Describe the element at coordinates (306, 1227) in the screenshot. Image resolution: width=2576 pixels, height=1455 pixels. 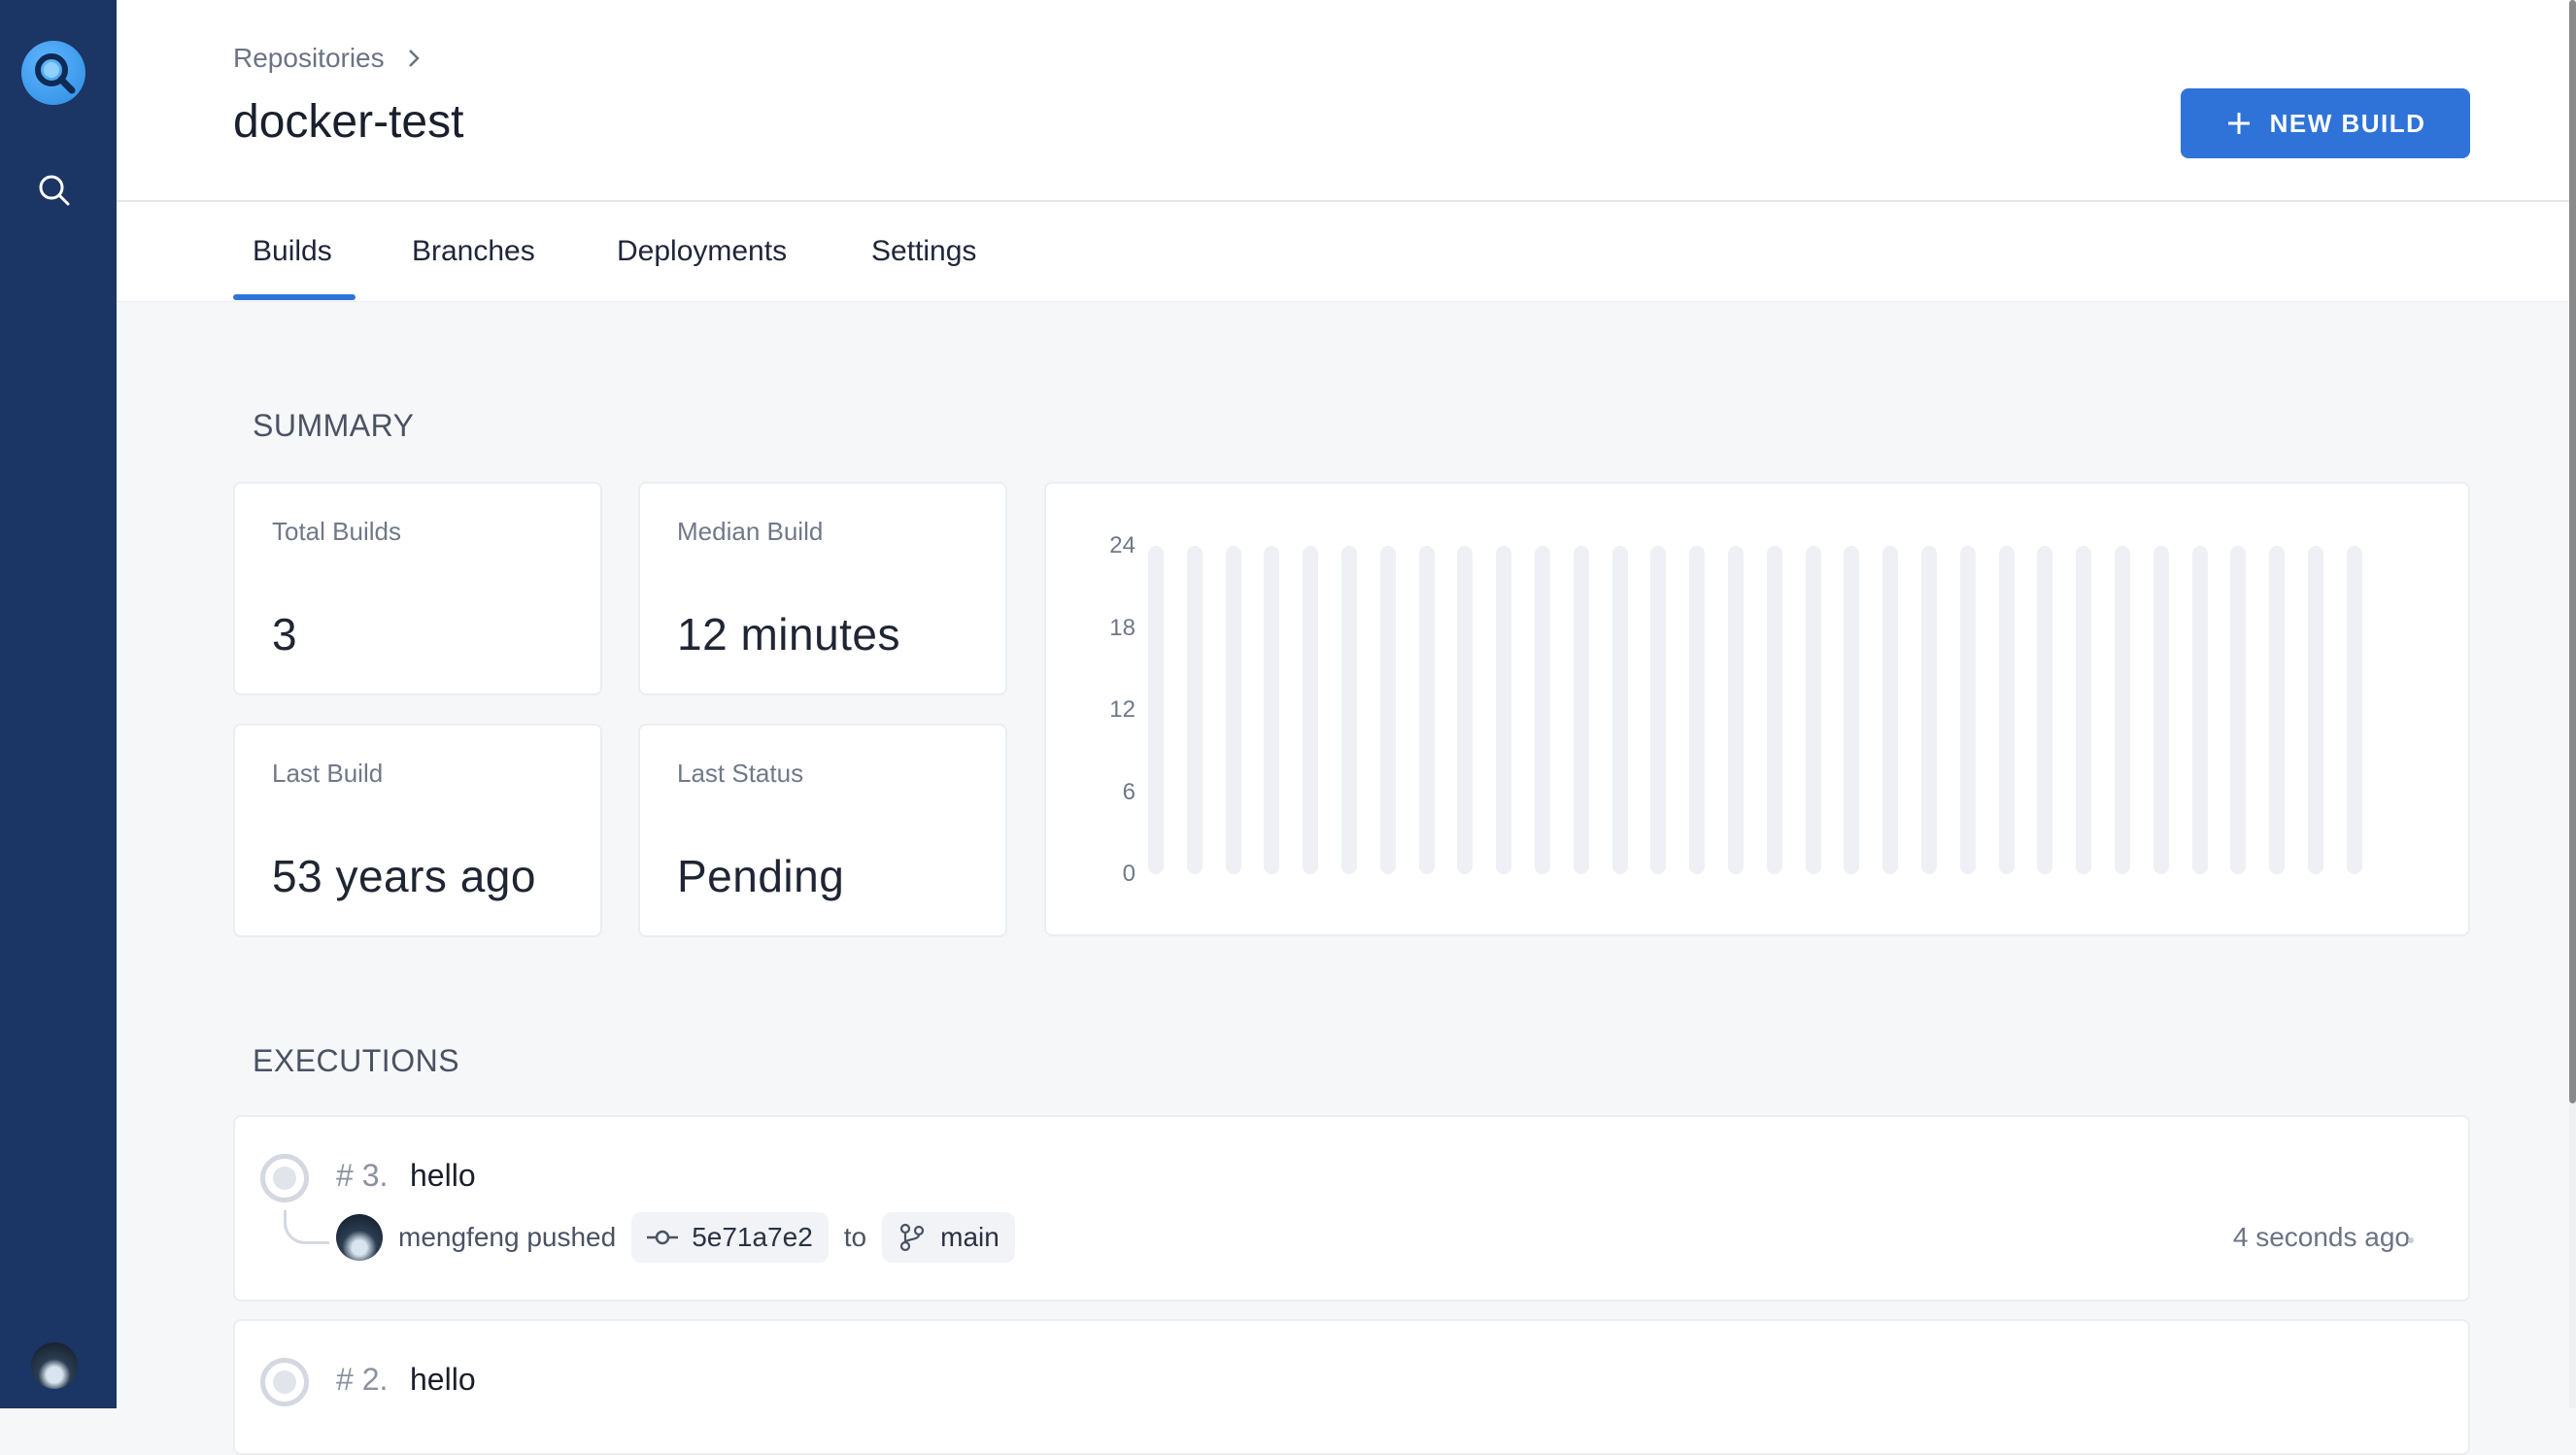
I see `timeline-connector` at that location.